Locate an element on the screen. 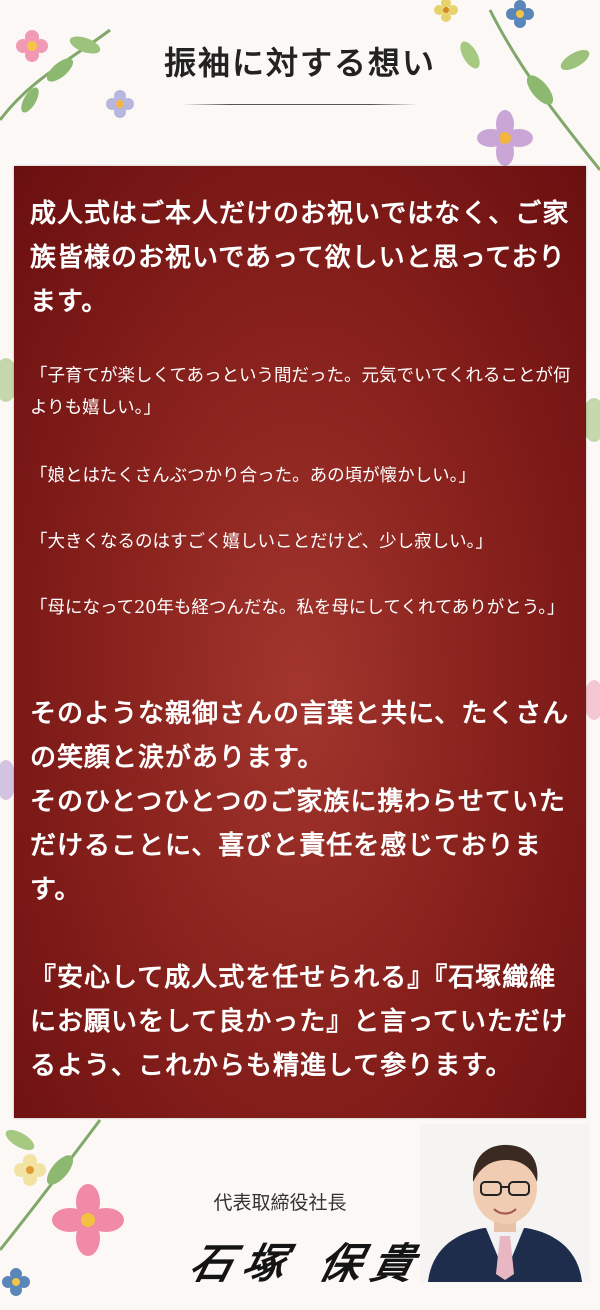  president-title: 代表取締役社長 is located at coordinates (280, 1203).